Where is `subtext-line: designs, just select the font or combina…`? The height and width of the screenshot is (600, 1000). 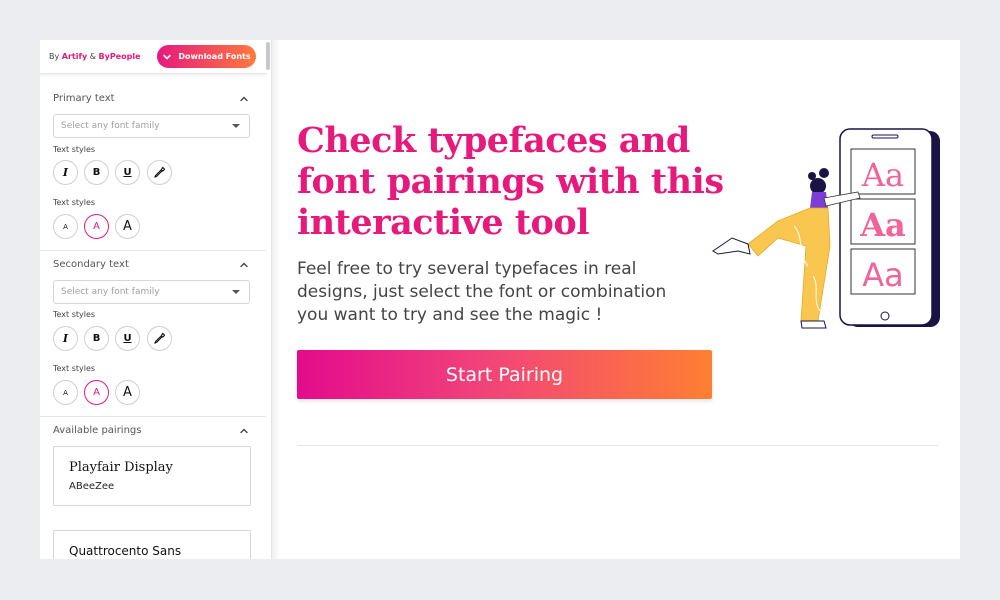 subtext-line: designs, just select the font or combina… is located at coordinates (482, 292).